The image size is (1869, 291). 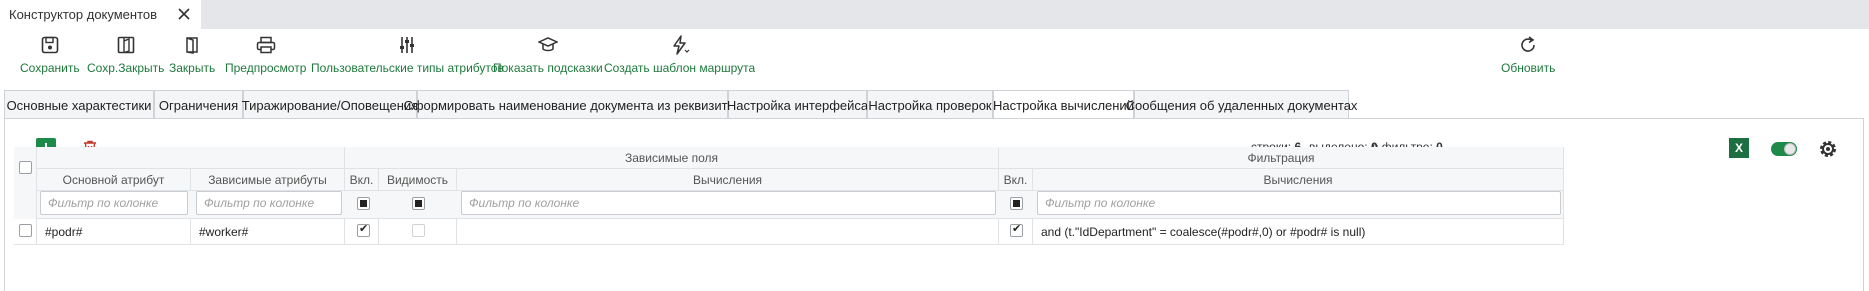 I want to click on create-route-template-label: Создать шаблон маршрута, so click(x=680, y=68).